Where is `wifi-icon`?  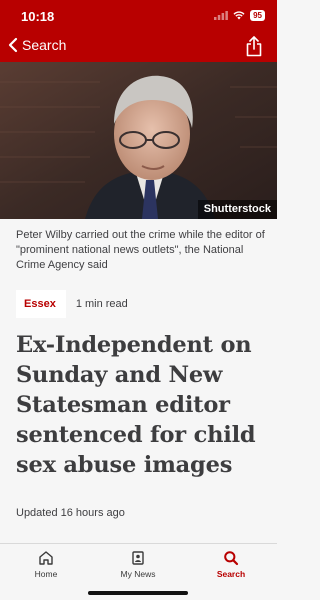 wifi-icon is located at coordinates (239, 15).